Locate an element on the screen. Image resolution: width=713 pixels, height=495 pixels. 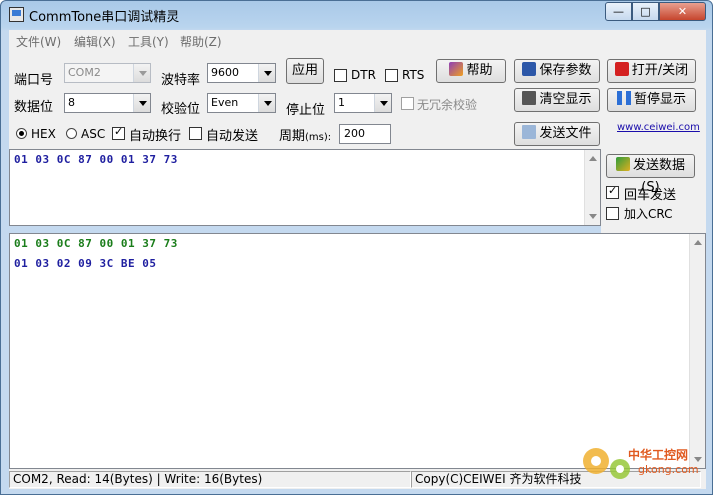
menu-file: 文件(W) is located at coordinates (38, 41).